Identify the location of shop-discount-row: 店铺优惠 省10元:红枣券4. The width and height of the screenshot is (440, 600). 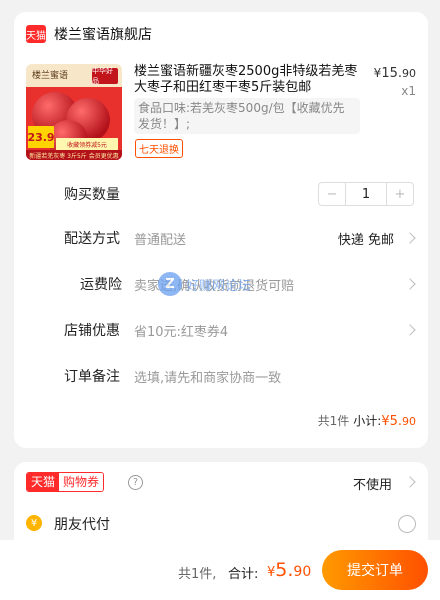
(221, 330).